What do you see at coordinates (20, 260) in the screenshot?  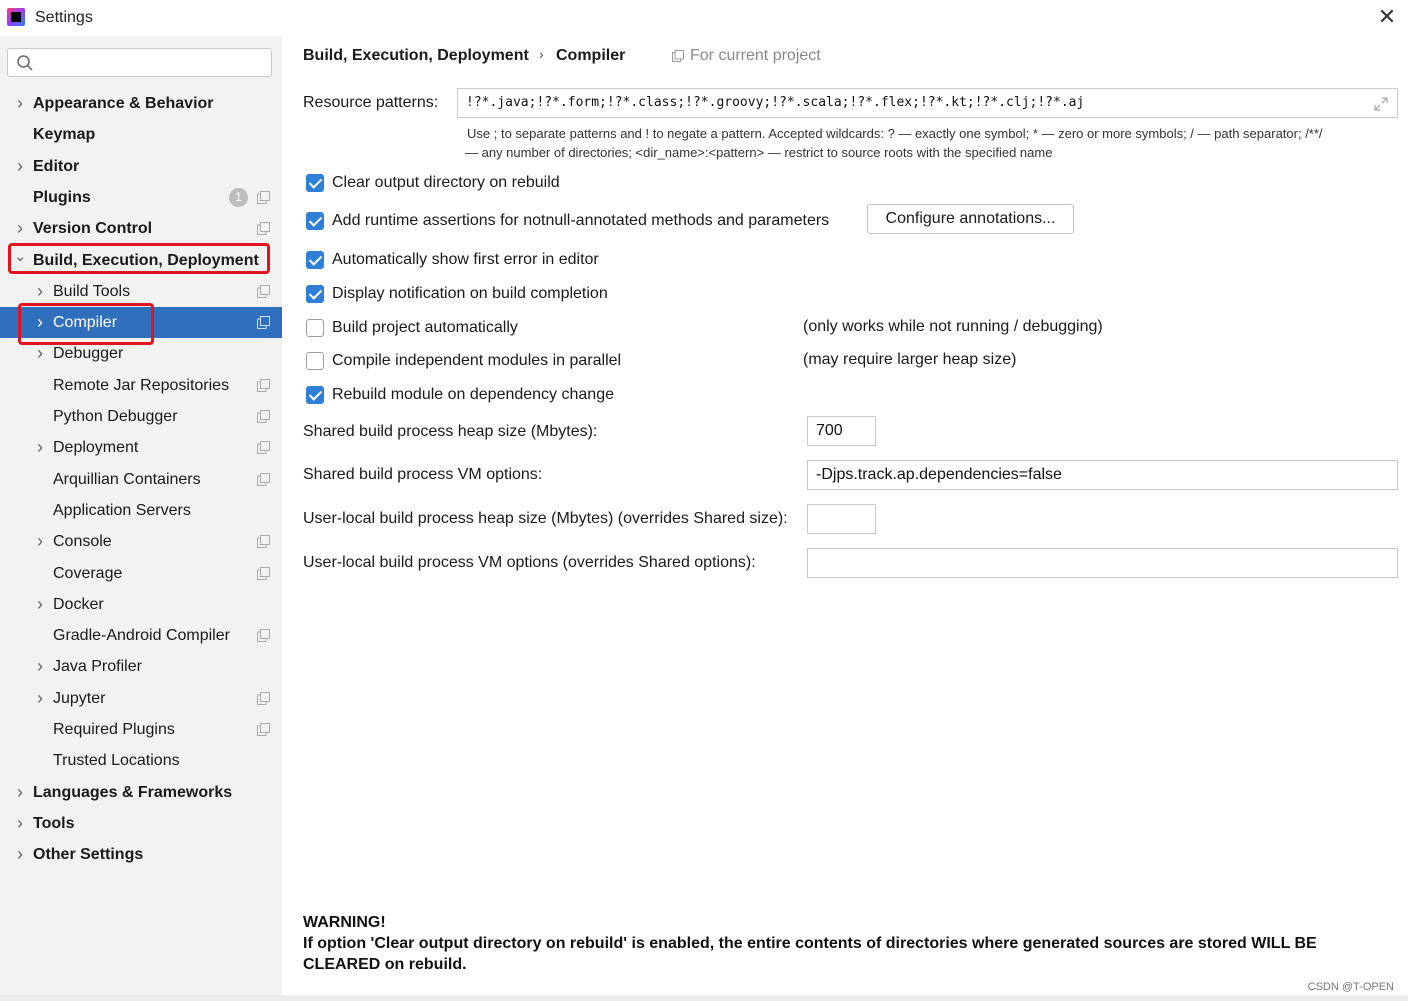 I see `chevron-down-icon: ⌄` at bounding box center [20, 260].